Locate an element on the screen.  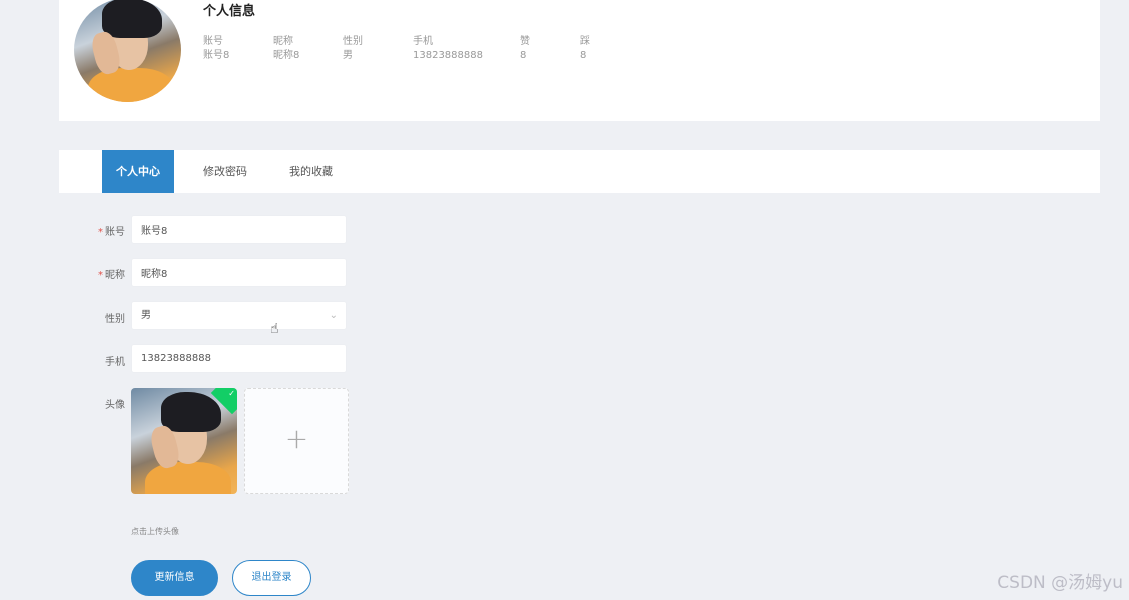
watermark: CSDN @汤姆yu is located at coordinates (1060, 583).